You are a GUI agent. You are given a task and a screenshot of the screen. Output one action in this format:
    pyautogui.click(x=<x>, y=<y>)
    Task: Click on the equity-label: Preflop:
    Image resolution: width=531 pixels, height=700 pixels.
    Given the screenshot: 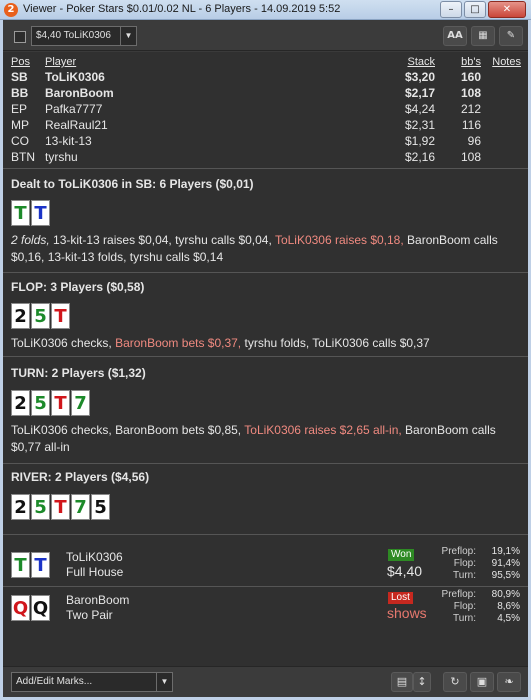 What is the action you would take?
    pyautogui.click(x=458, y=551)
    